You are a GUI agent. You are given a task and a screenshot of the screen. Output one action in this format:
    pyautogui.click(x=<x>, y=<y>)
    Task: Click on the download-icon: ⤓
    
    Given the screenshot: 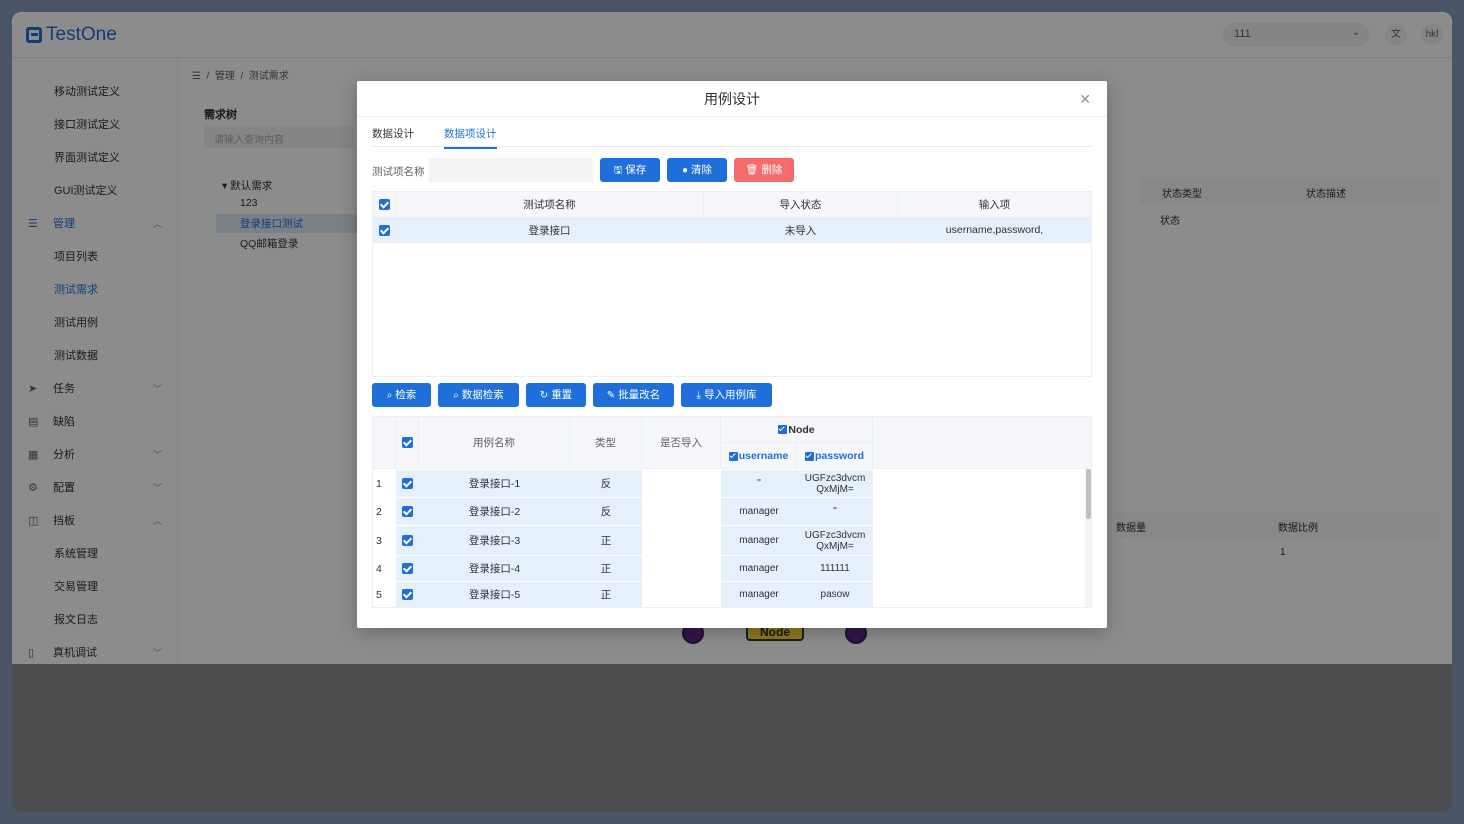 What is the action you would take?
    pyautogui.click(x=698, y=395)
    